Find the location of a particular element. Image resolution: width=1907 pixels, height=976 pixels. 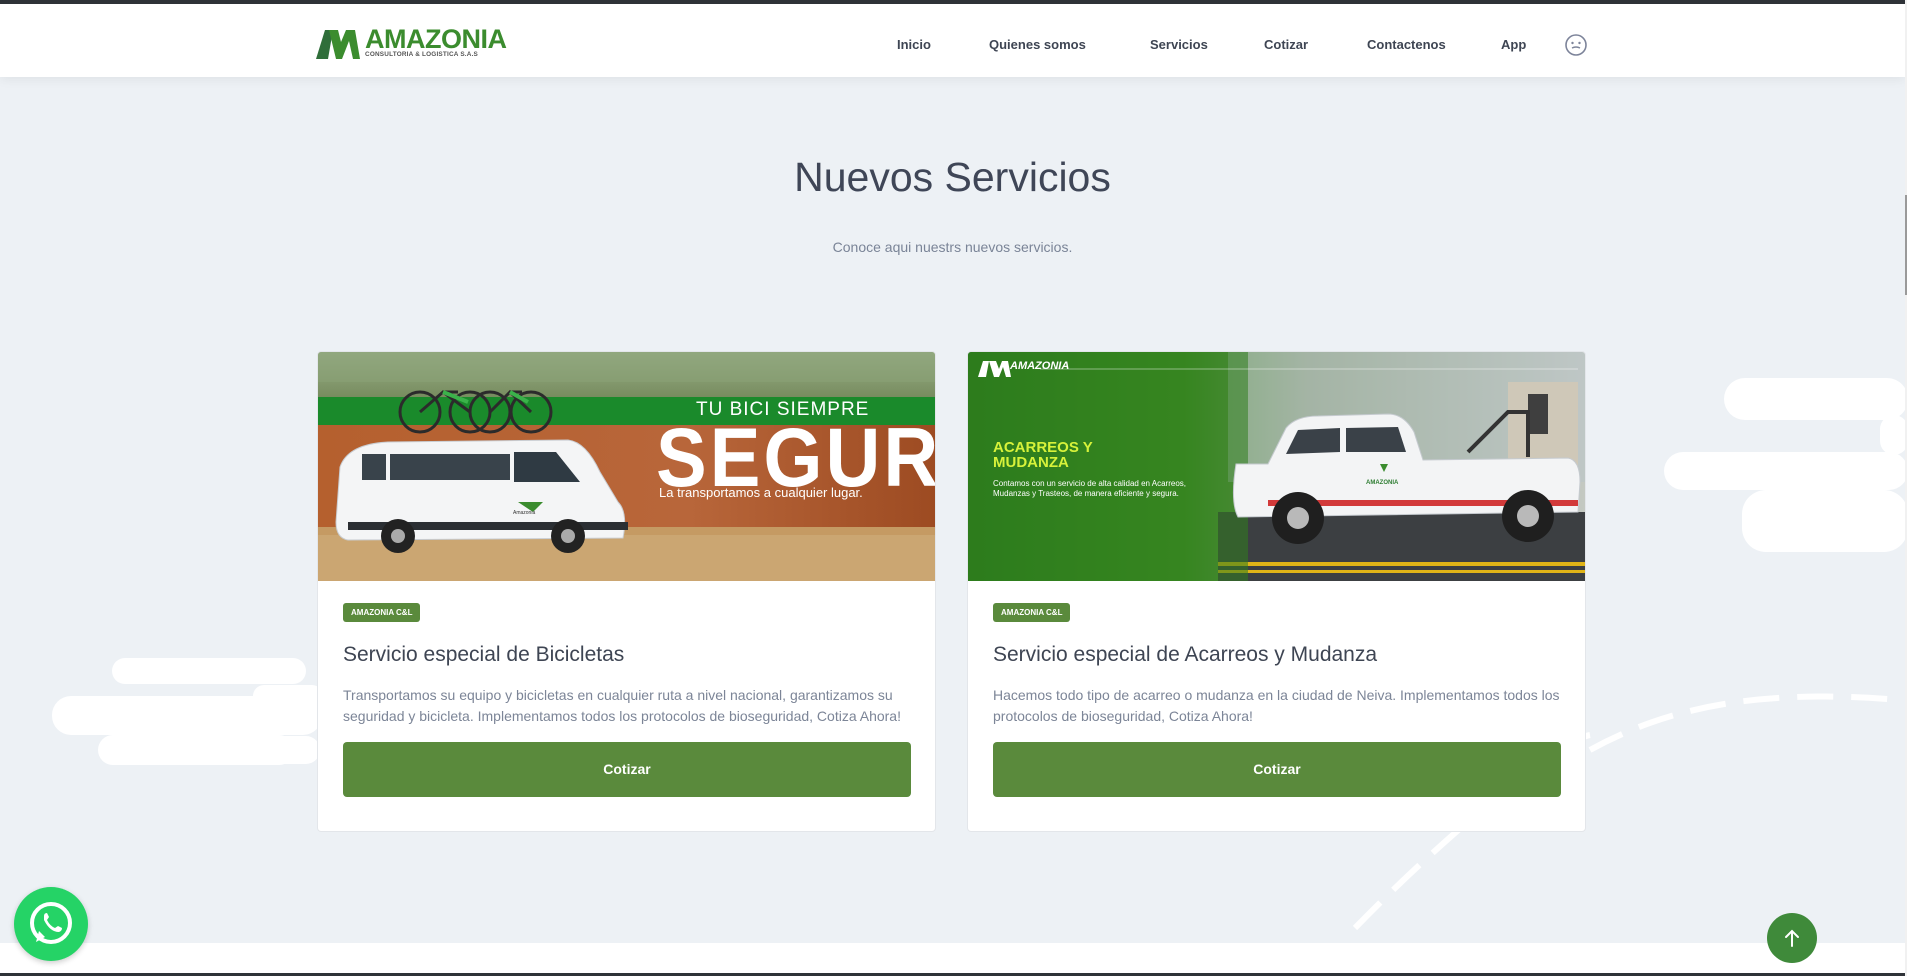

scroll-to-top-button is located at coordinates (1792, 938).